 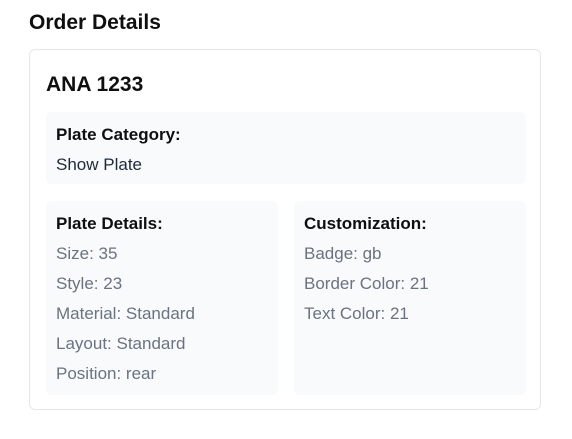 I want to click on plate-number: ANA 1233, so click(x=95, y=84).